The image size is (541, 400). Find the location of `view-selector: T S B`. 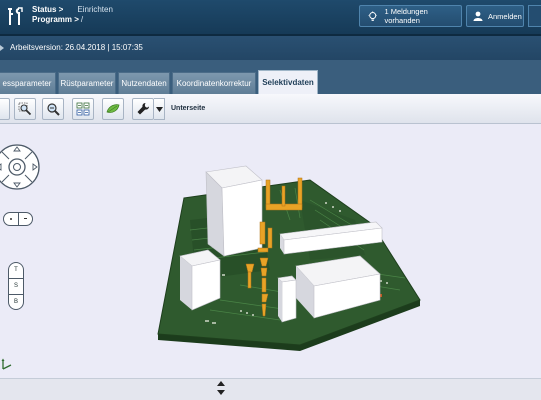

view-selector: T S B is located at coordinates (16, 286).